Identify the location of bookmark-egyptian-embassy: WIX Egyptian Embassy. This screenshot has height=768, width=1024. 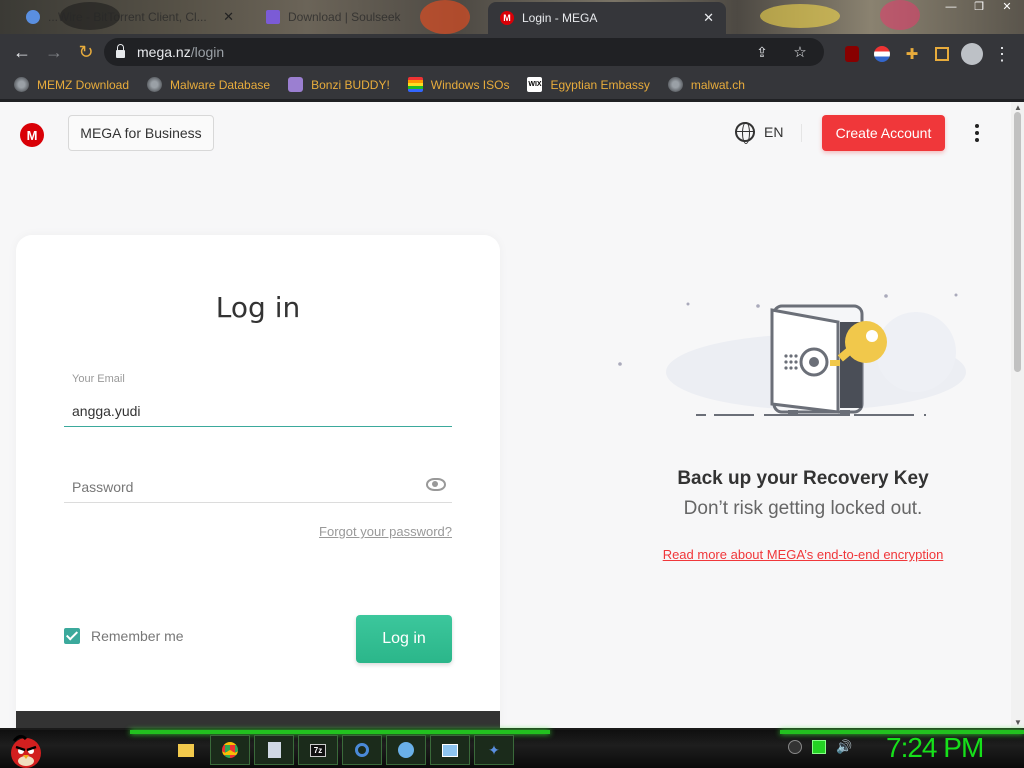
(588, 84).